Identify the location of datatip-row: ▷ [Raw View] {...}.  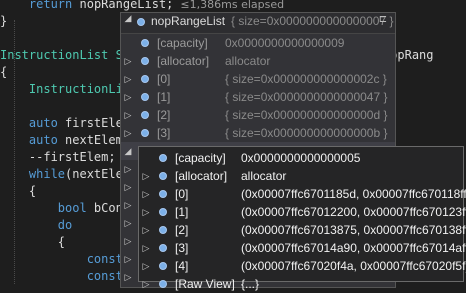
(301, 284).